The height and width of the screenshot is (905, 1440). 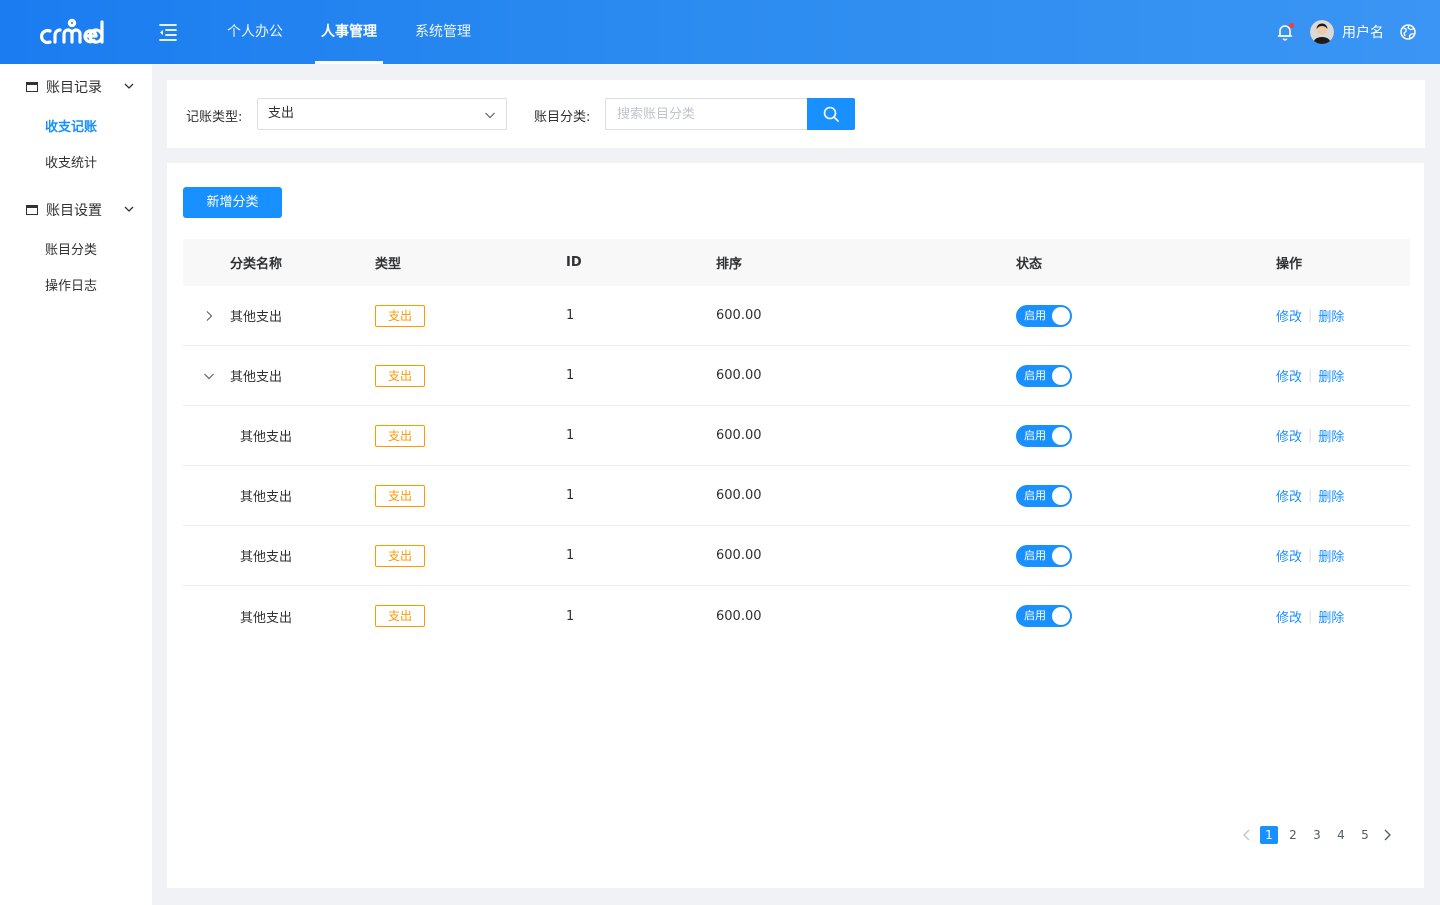 What do you see at coordinates (72, 31) in the screenshot?
I see `logo-icon` at bounding box center [72, 31].